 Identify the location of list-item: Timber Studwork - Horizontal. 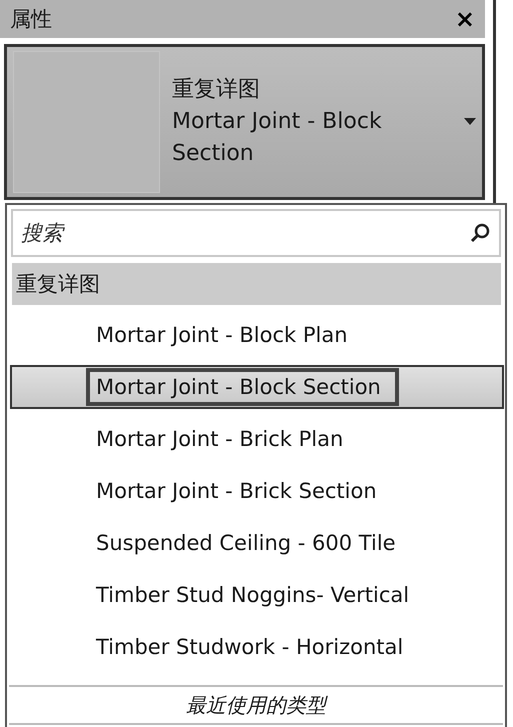
(257, 647).